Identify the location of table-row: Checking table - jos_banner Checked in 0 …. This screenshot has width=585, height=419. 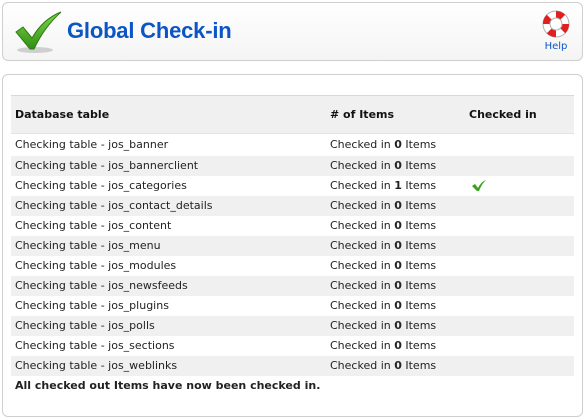
(292, 144).